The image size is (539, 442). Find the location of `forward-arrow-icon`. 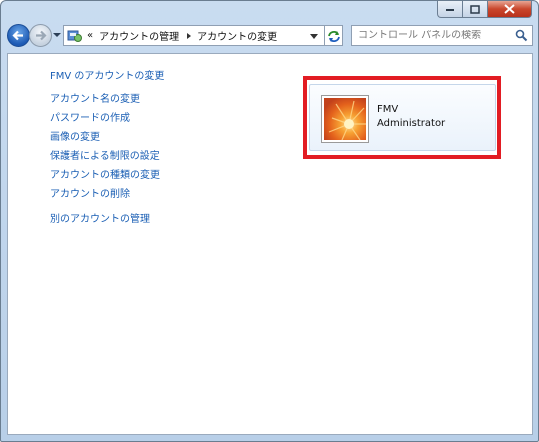

forward-arrow-icon is located at coordinates (41, 35).